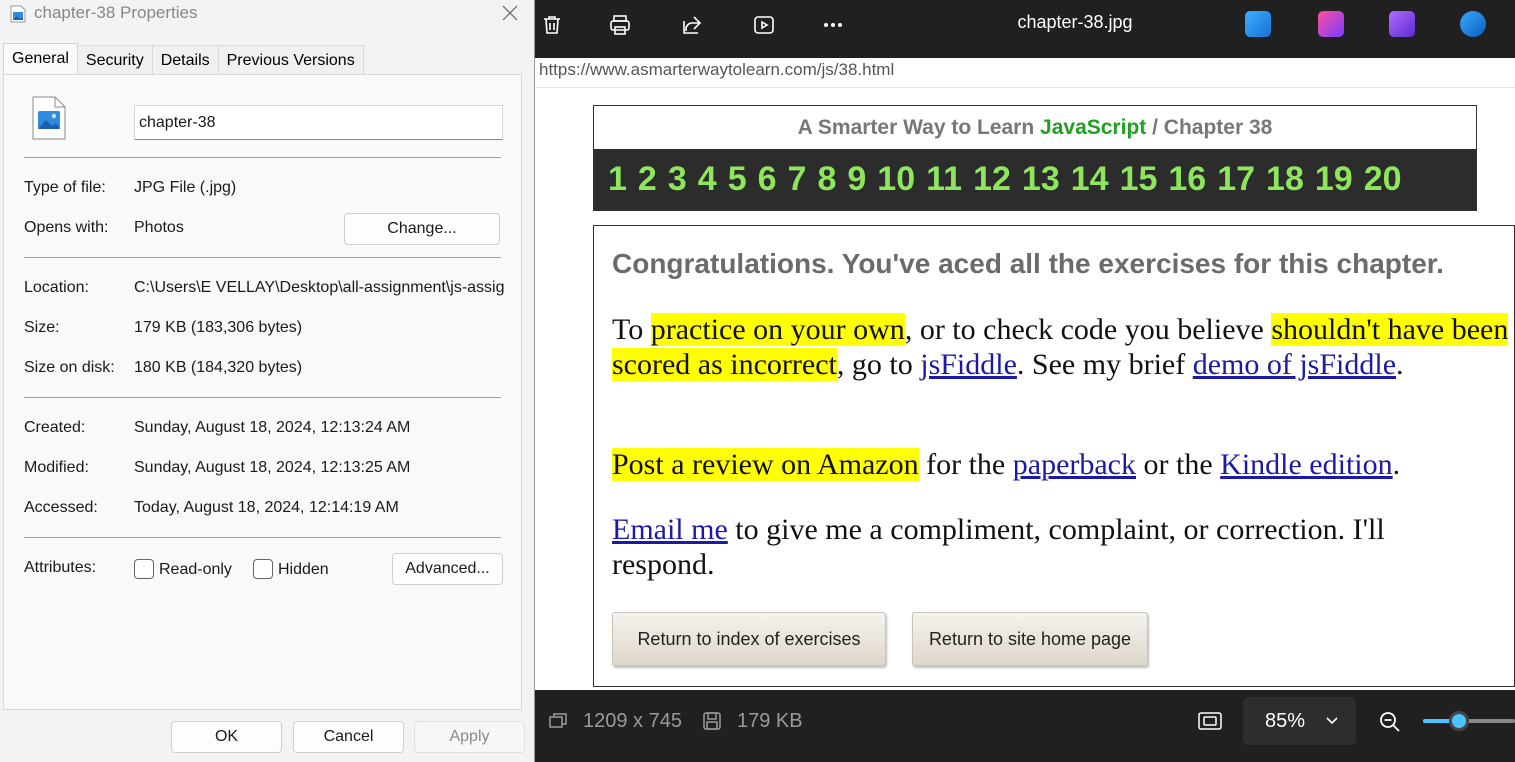 The height and width of the screenshot is (762, 1515). I want to click on hidden-label: Hidden, so click(303, 570).